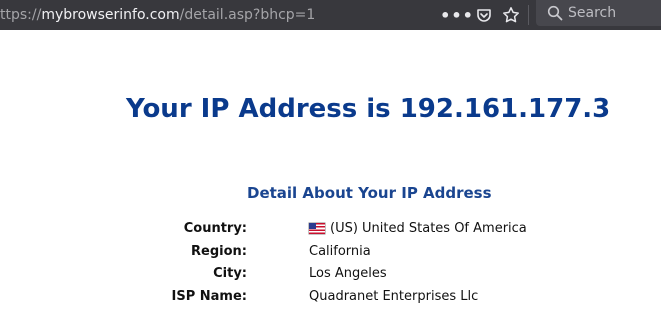 Image resolution: width=661 pixels, height=320 pixels. Describe the element at coordinates (428, 228) in the screenshot. I see `country-text: (US) United States Of America` at that location.